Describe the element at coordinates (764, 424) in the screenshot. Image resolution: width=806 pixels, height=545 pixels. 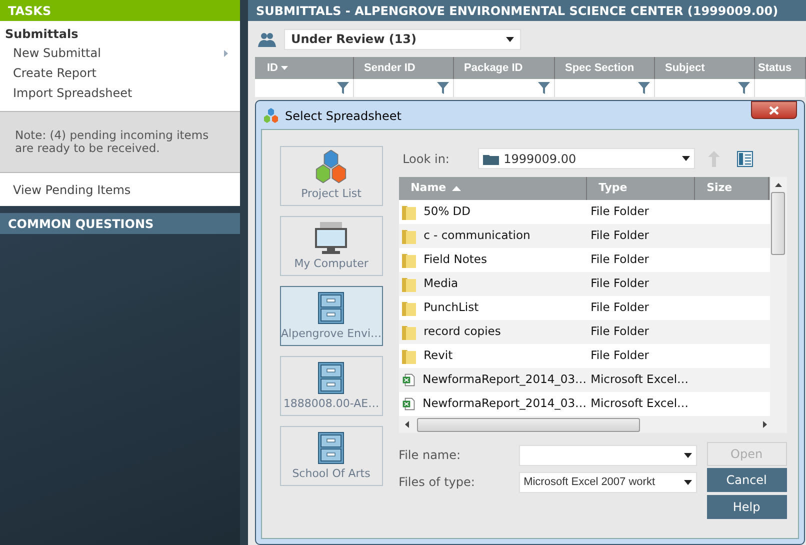
I see `scroll-right-icon` at that location.